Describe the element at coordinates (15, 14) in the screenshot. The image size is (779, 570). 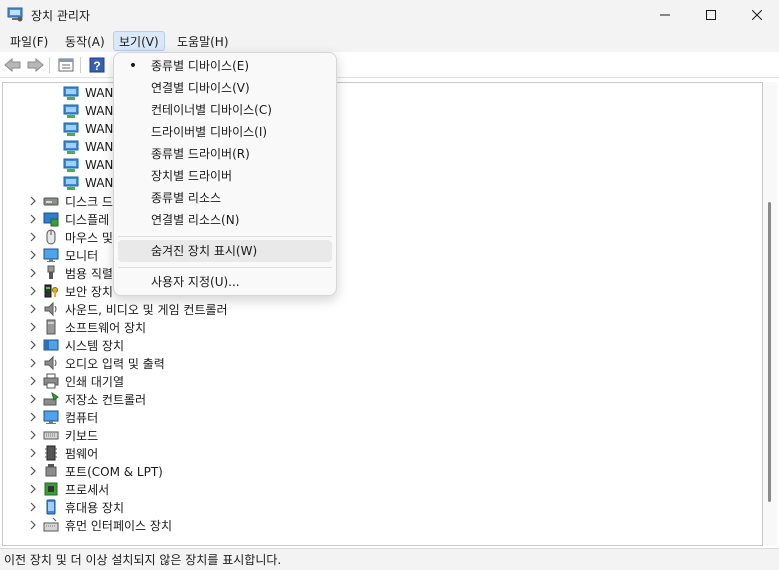
I see `device-manager-app-icon` at that location.